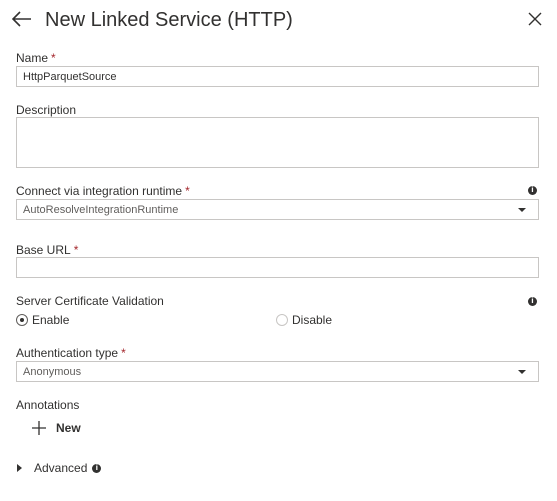 The image size is (557, 501). What do you see at coordinates (67, 353) in the screenshot?
I see `auth-type-label-text: Authentication type` at bounding box center [67, 353].